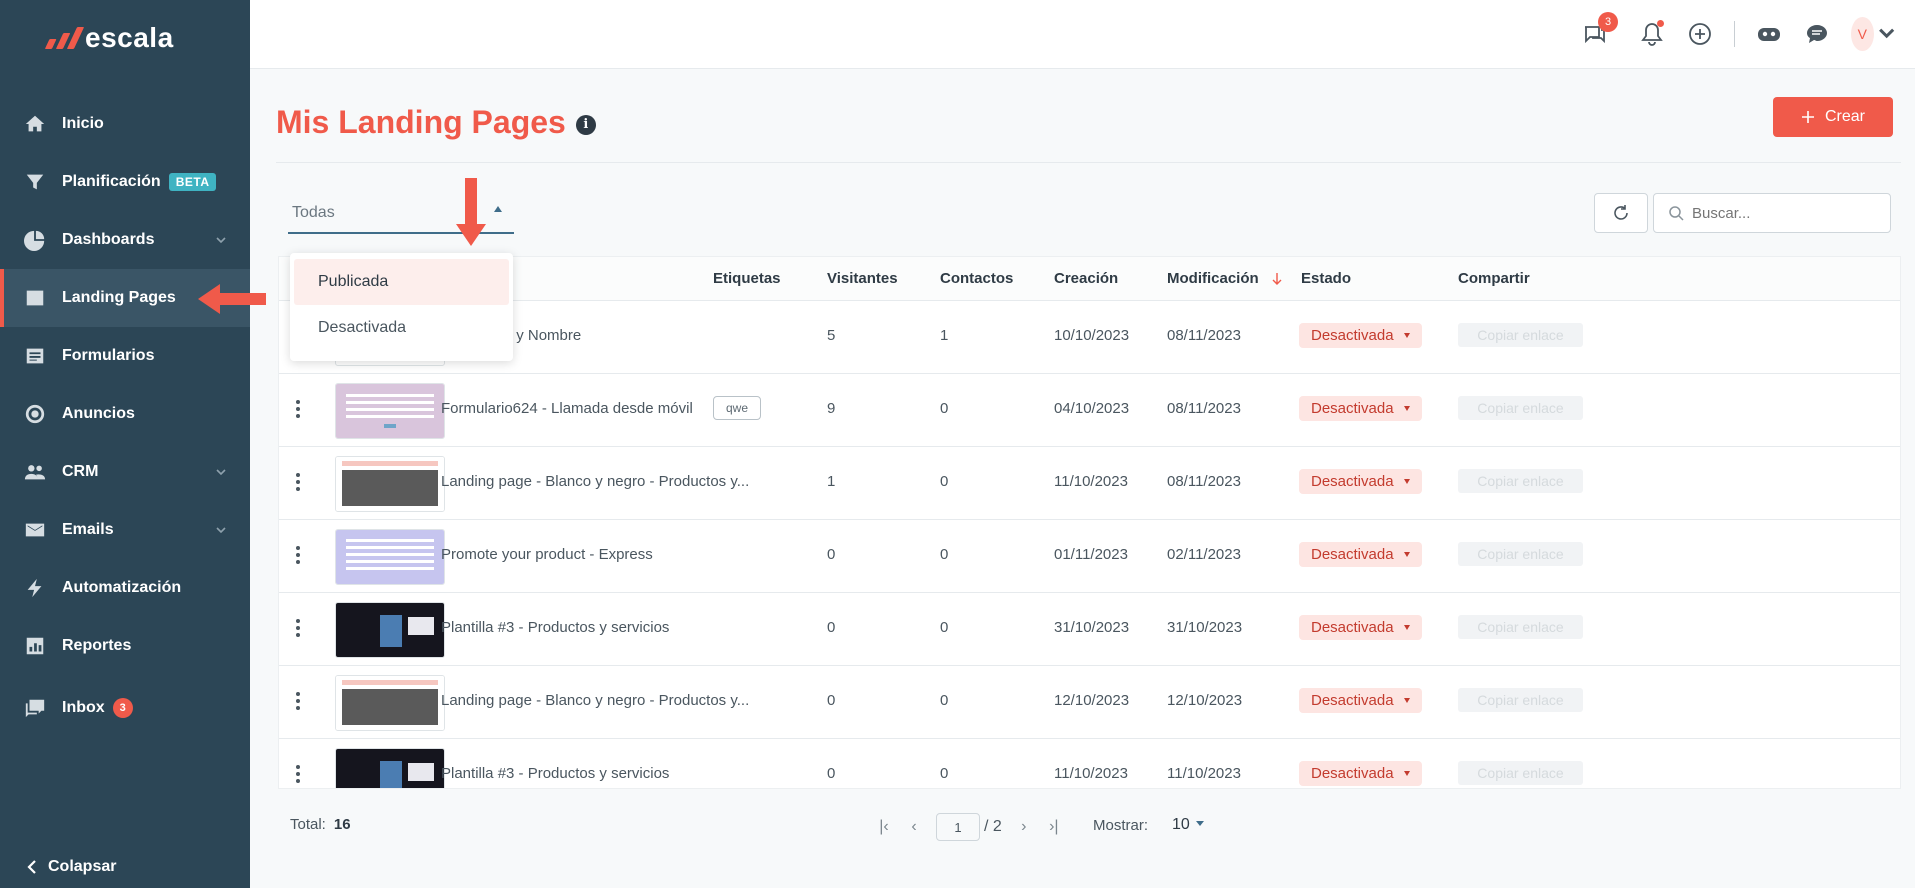 The width and height of the screenshot is (1915, 888). What do you see at coordinates (547, 554) in the screenshot?
I see `landing-name: Promote your product - Express` at bounding box center [547, 554].